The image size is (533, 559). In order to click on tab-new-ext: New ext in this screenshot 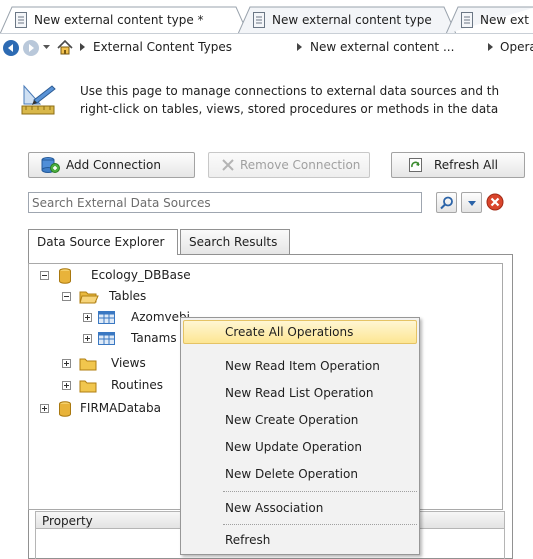, I will do `click(489, 20)`.